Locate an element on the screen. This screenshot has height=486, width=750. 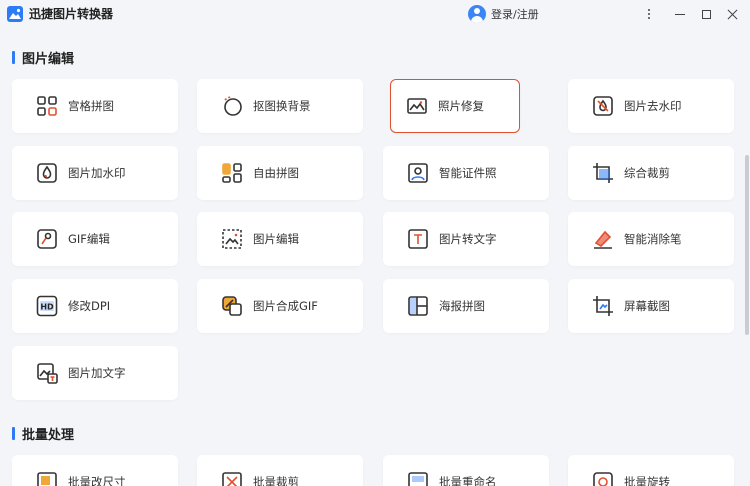
add-watermark-icon is located at coordinates (47, 173).